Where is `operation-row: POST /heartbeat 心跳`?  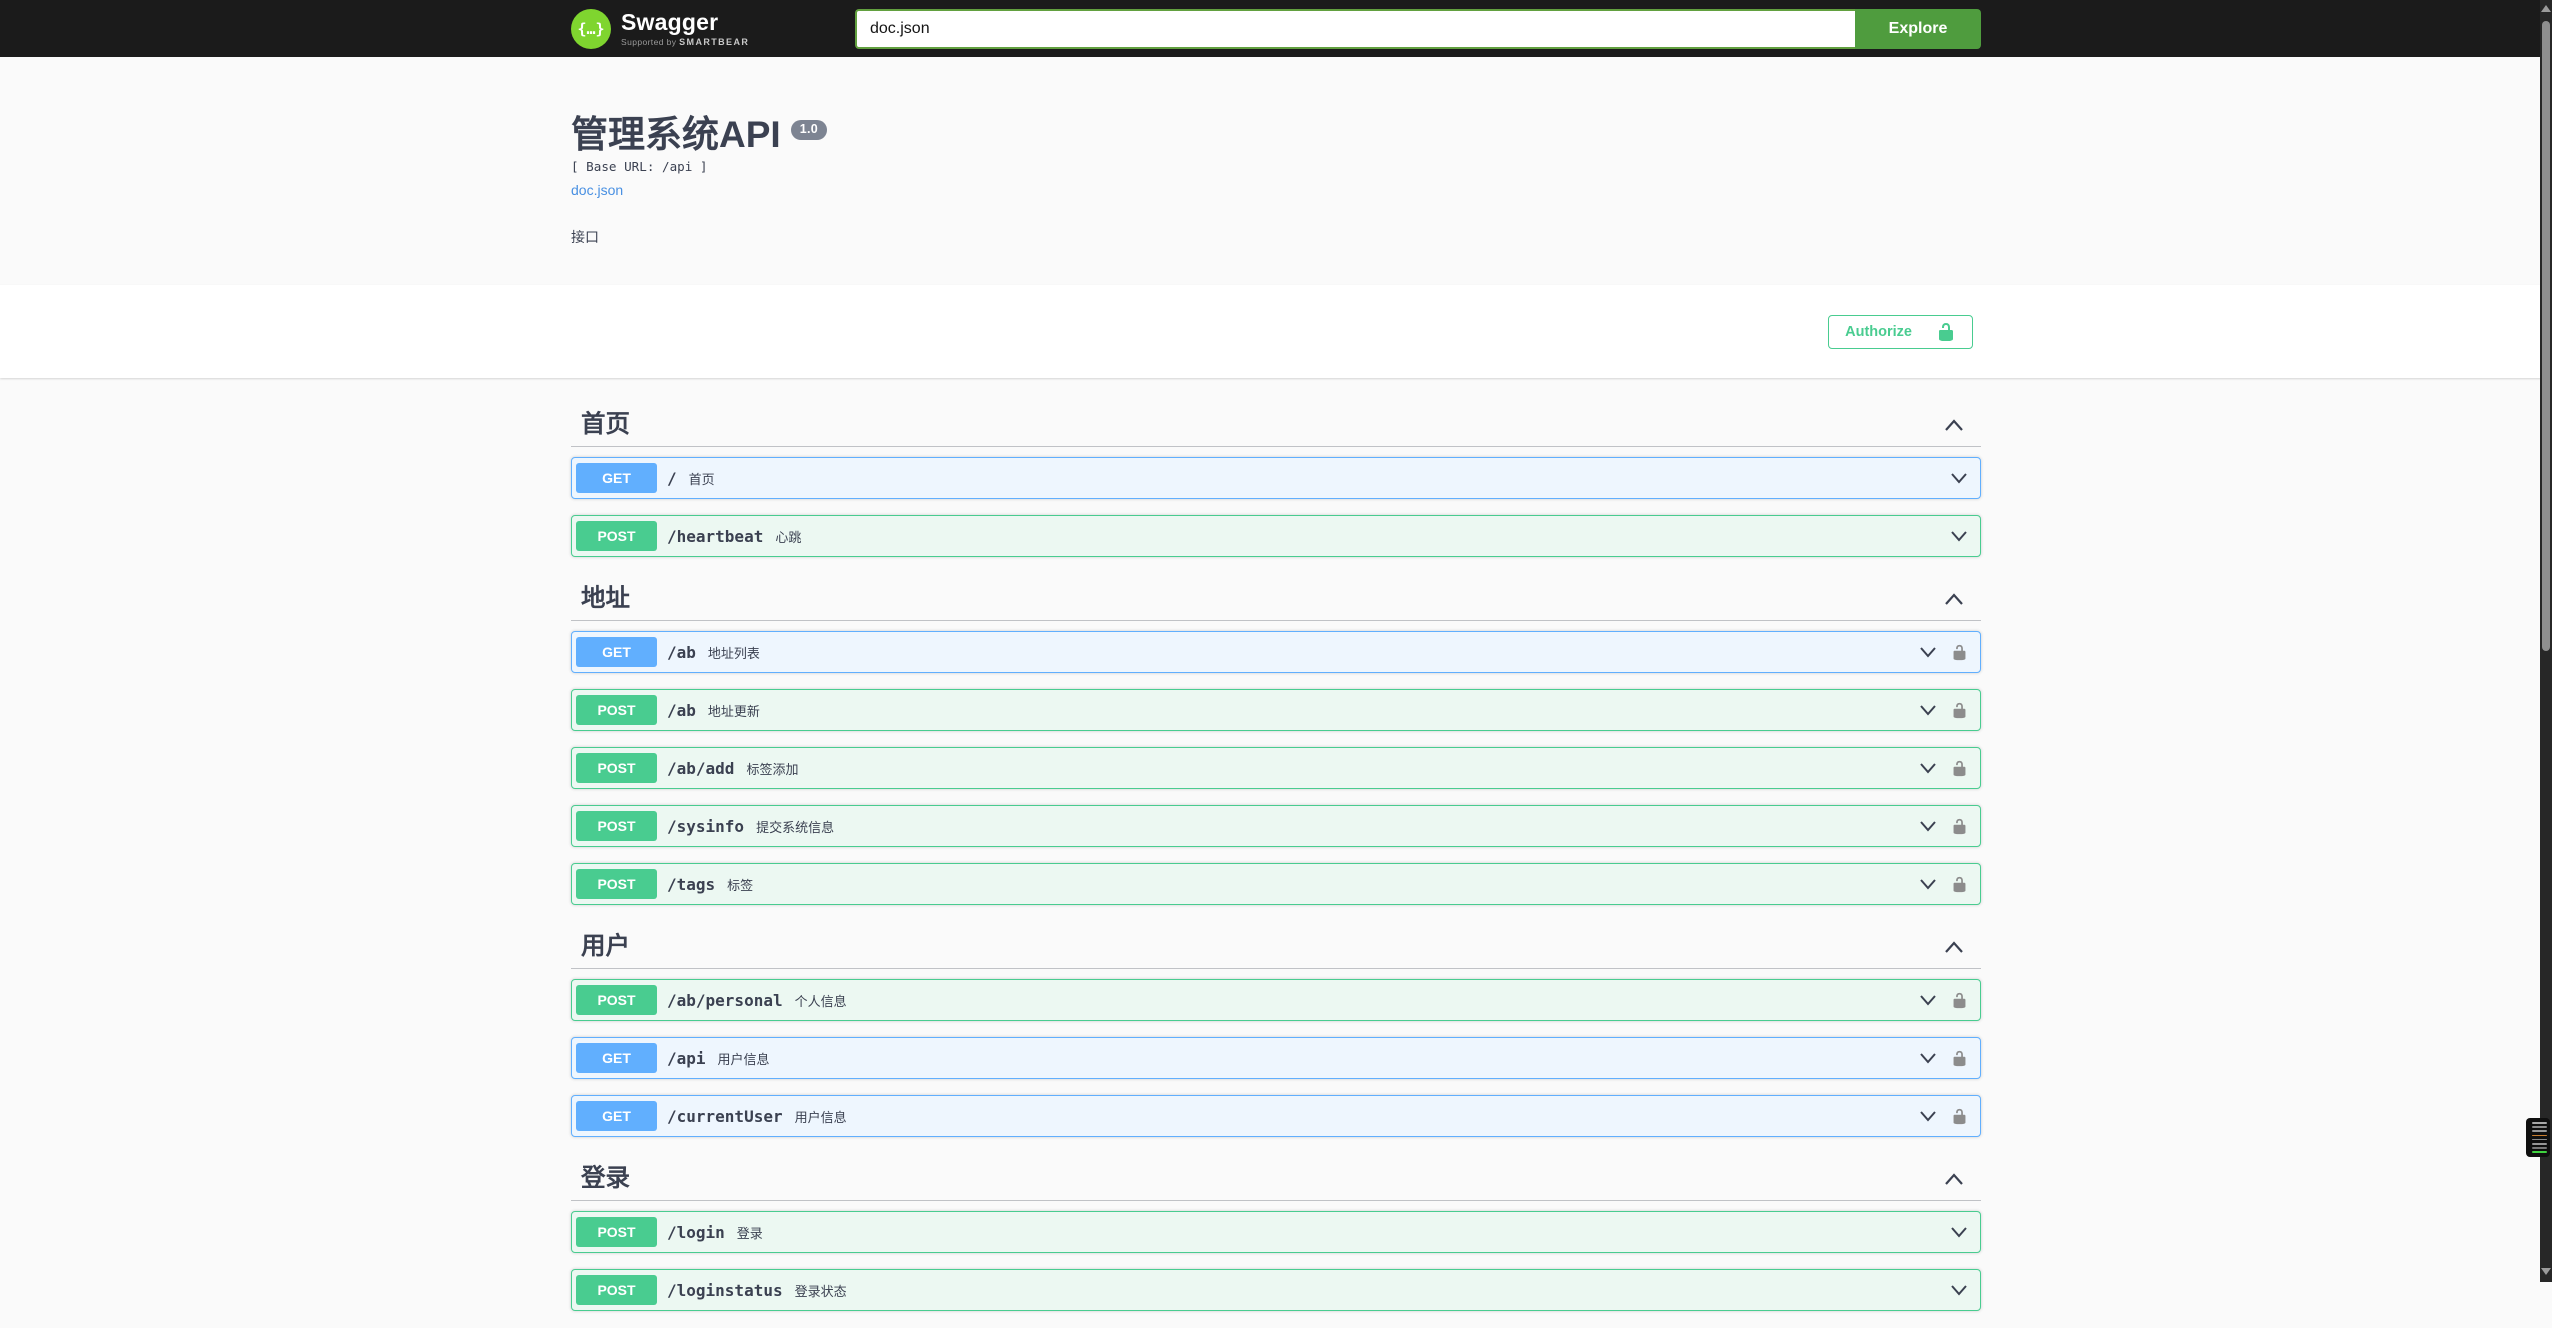
operation-row: POST /heartbeat 心跳 is located at coordinates (1276, 536).